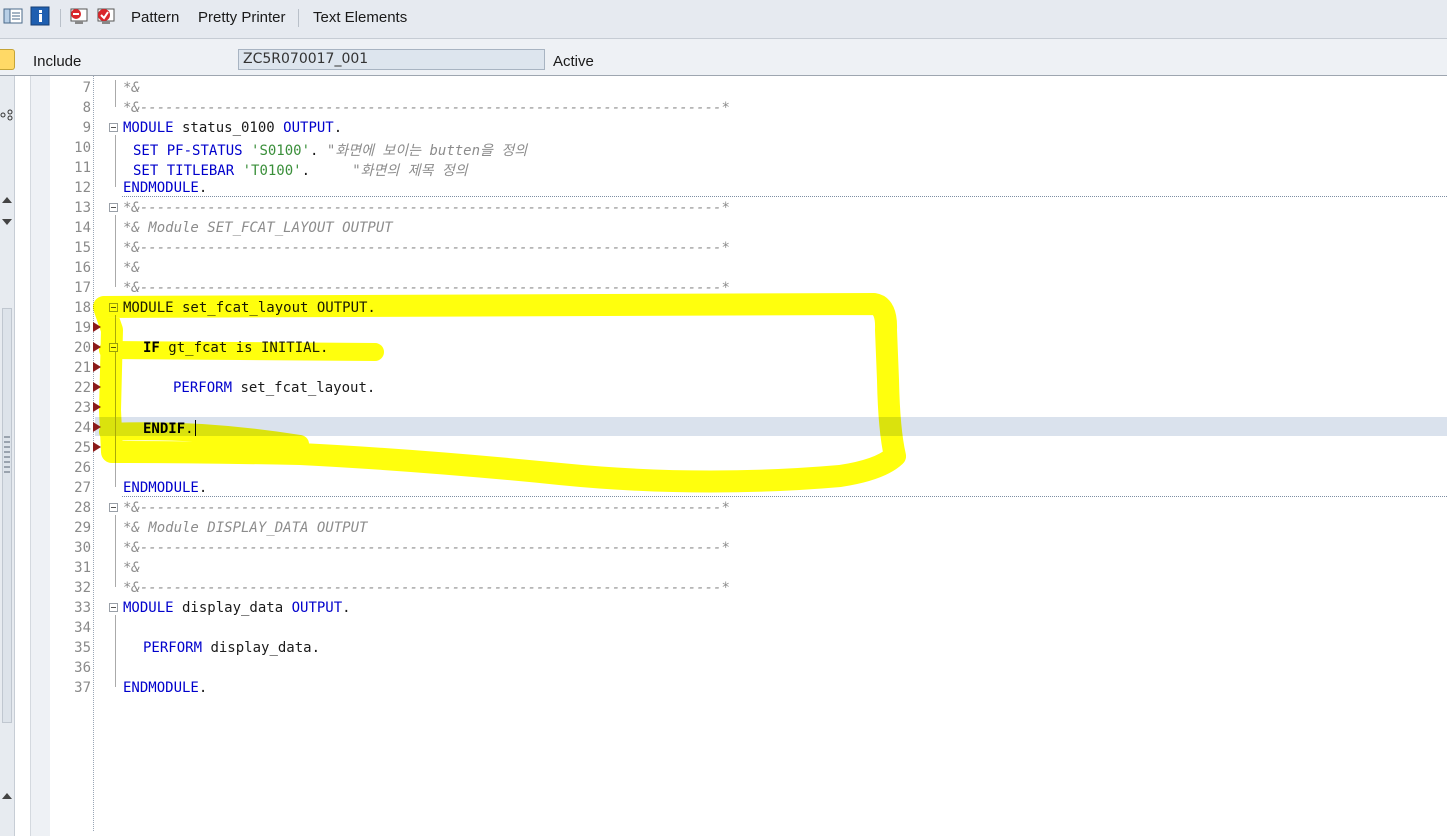 This screenshot has height=836, width=1447. Describe the element at coordinates (79, 16) in the screenshot. I see `check-syntax-icon` at that location.